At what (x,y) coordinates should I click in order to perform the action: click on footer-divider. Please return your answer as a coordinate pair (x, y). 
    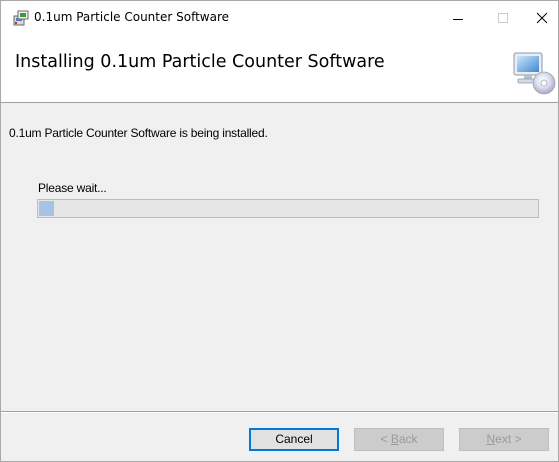
    Looking at the image, I should click on (279, 412).